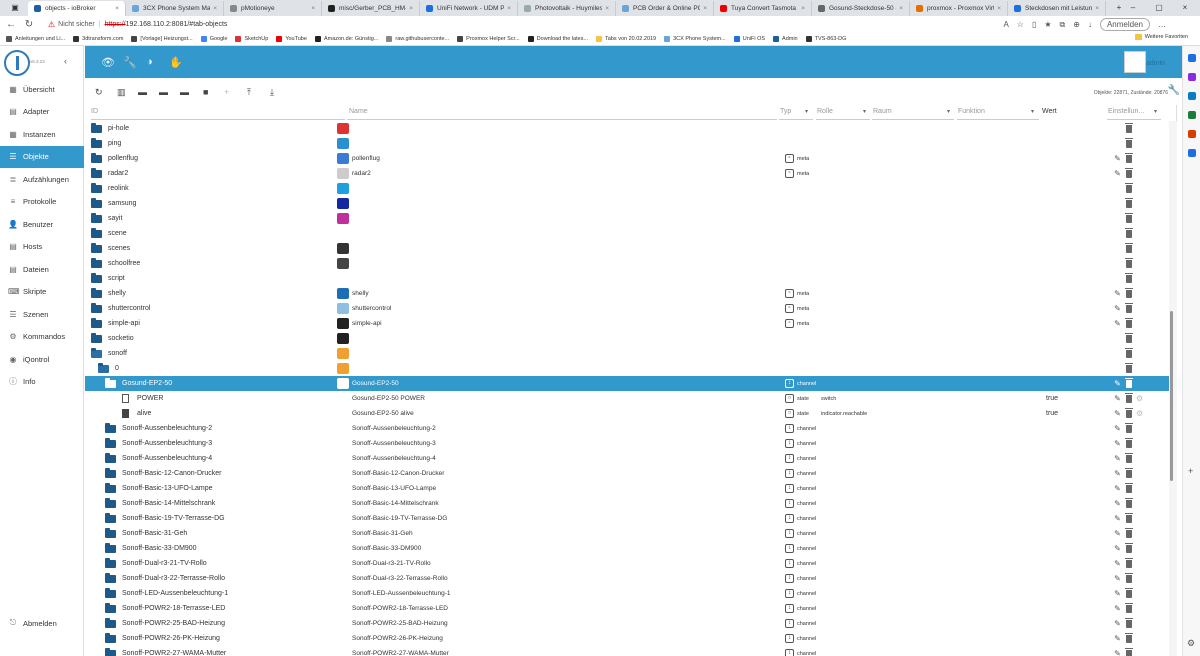 This screenshot has height=656, width=1200. What do you see at coordinates (106, 142) in the screenshot?
I see `row-id: ping` at bounding box center [106, 142].